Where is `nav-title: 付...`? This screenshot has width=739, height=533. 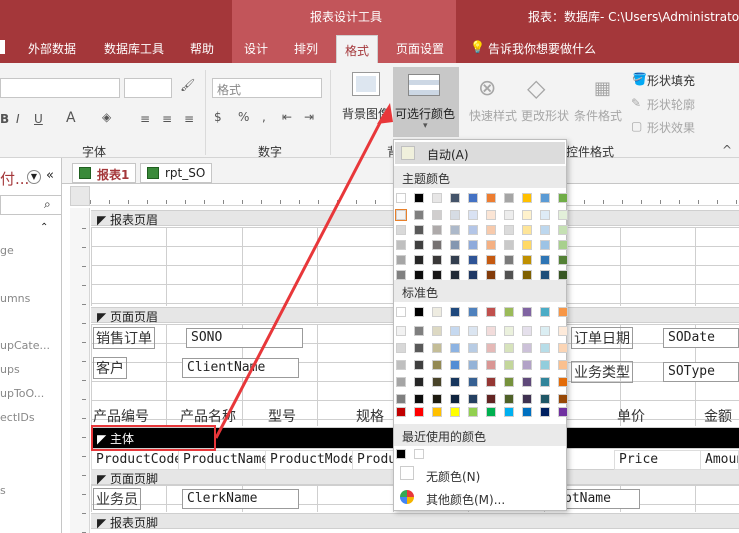 nav-title: 付... is located at coordinates (14, 178).